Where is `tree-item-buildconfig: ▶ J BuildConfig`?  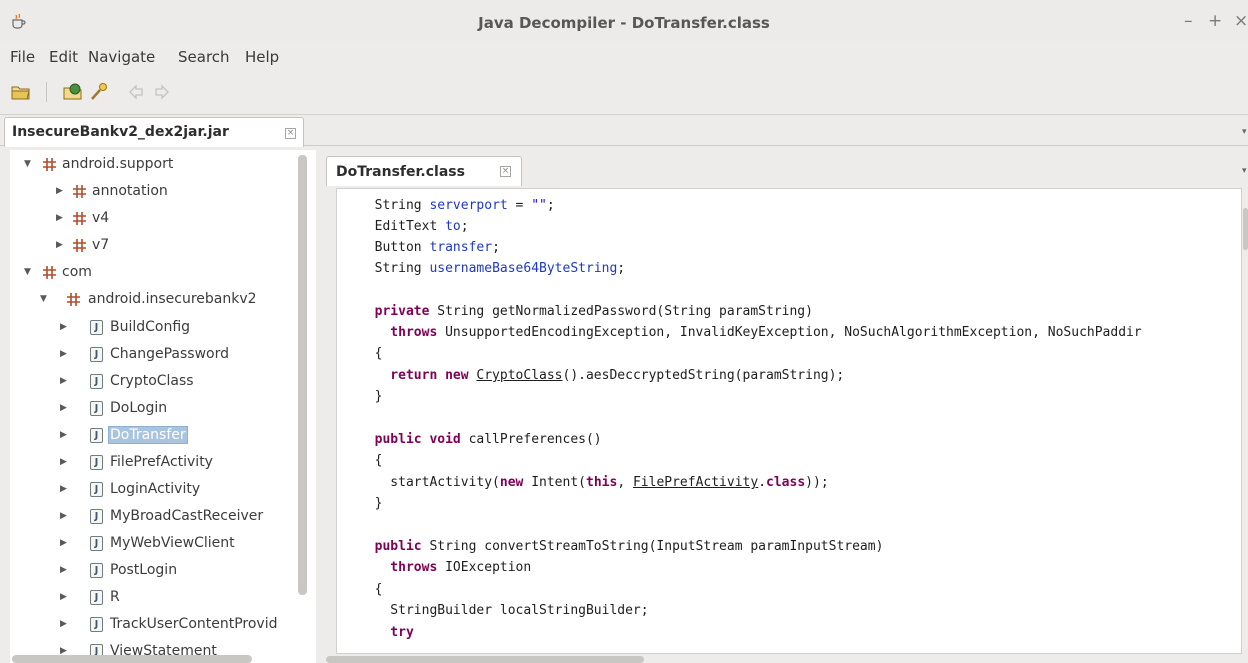 tree-item-buildconfig: ▶ J BuildConfig is located at coordinates (160, 328).